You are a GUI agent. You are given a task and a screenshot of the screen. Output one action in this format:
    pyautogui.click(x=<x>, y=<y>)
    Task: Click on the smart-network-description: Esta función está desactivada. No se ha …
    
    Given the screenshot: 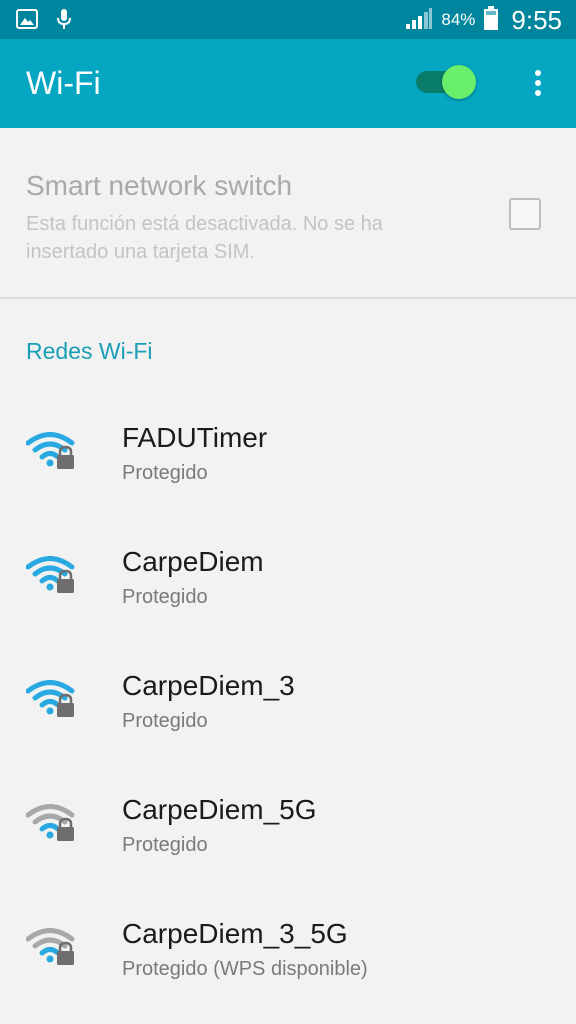 What is the action you would take?
    pyautogui.click(x=204, y=238)
    